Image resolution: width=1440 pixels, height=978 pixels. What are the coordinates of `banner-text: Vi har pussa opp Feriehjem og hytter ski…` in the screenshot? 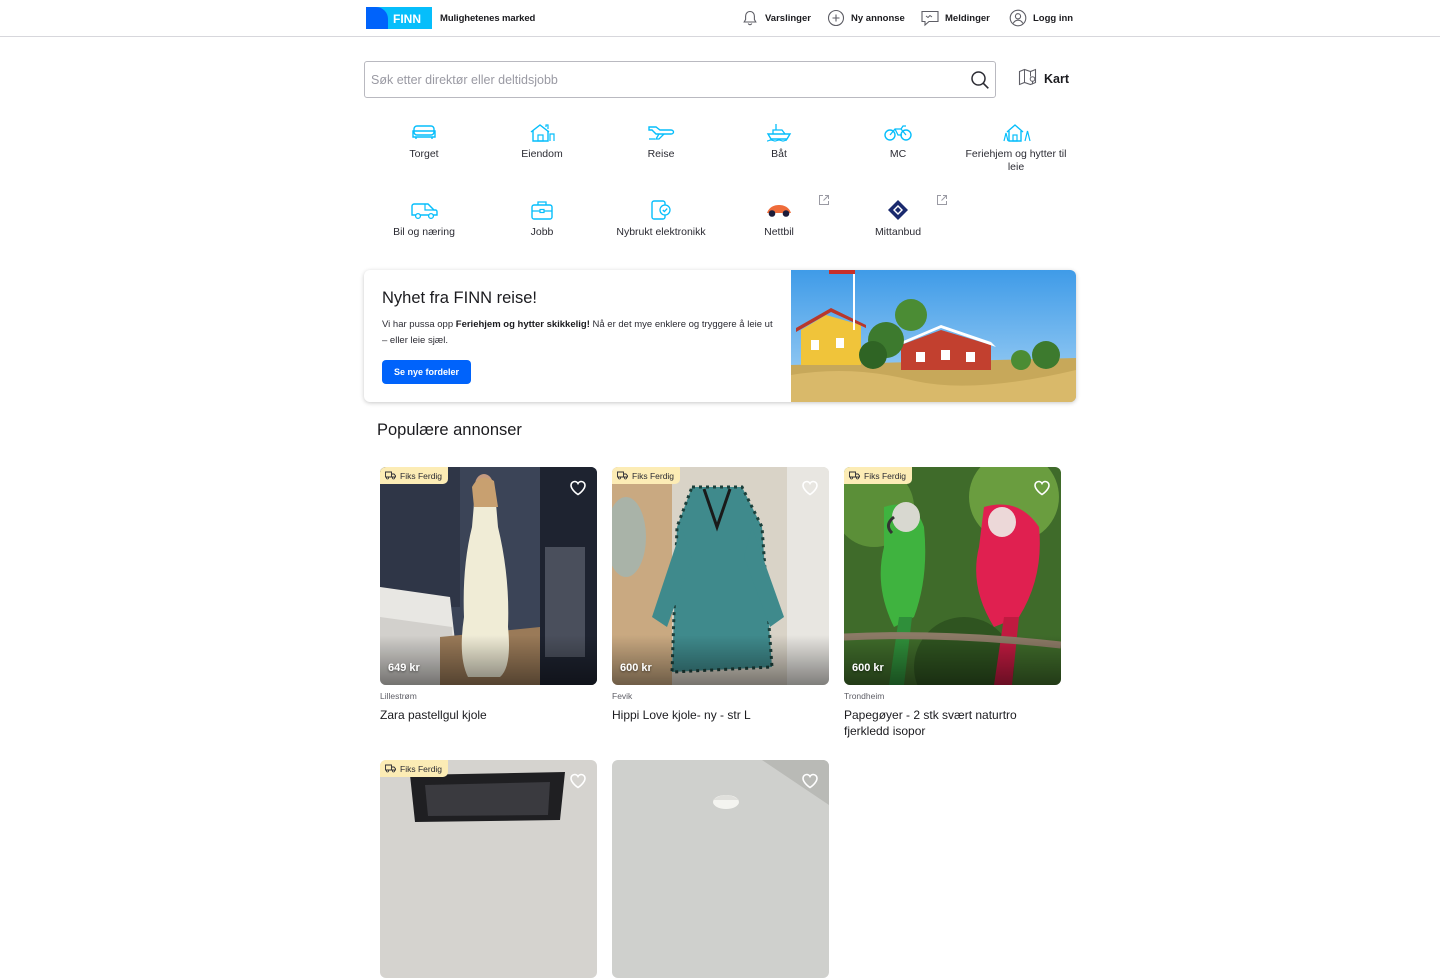 It's located at (579, 333).